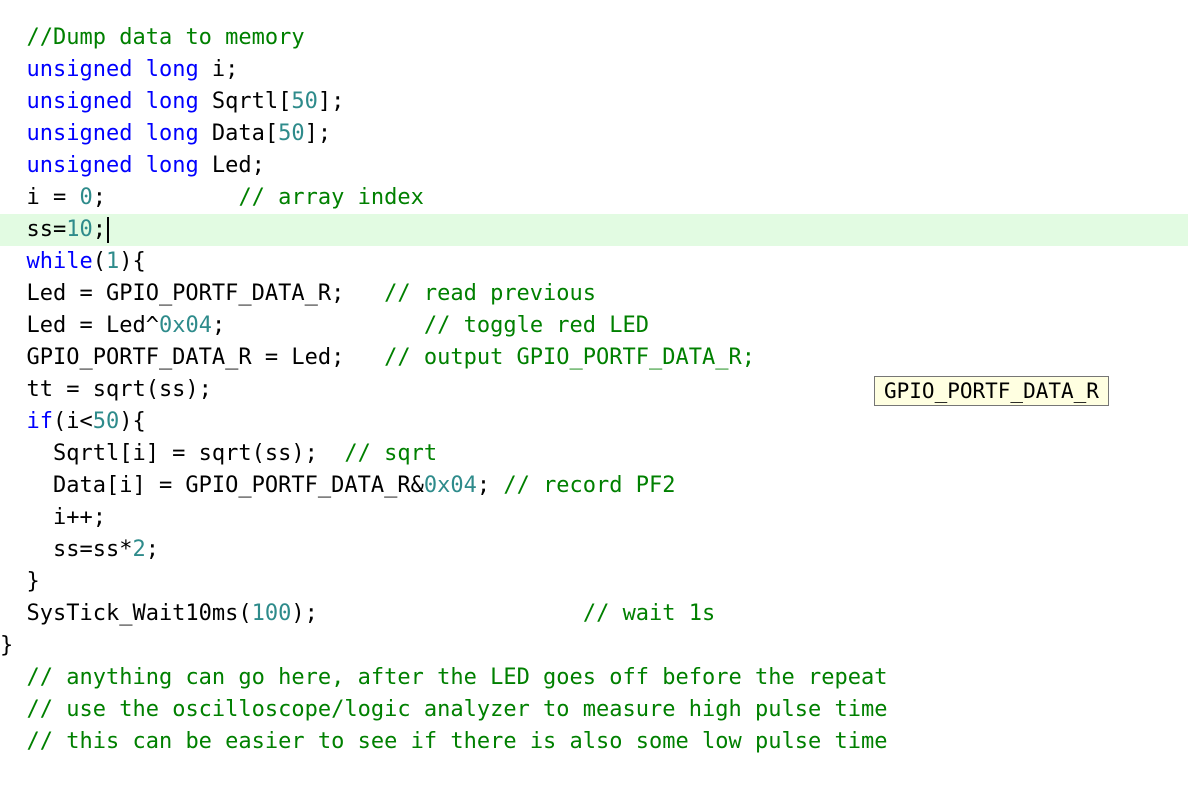 The image size is (1188, 788). I want to click on code-line: i++;, so click(594, 518).